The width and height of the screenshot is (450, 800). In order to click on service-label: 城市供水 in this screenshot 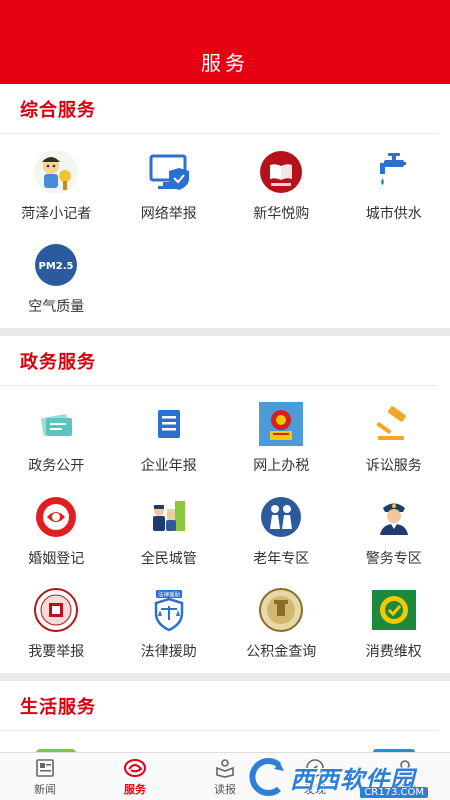, I will do `click(393, 214)`.